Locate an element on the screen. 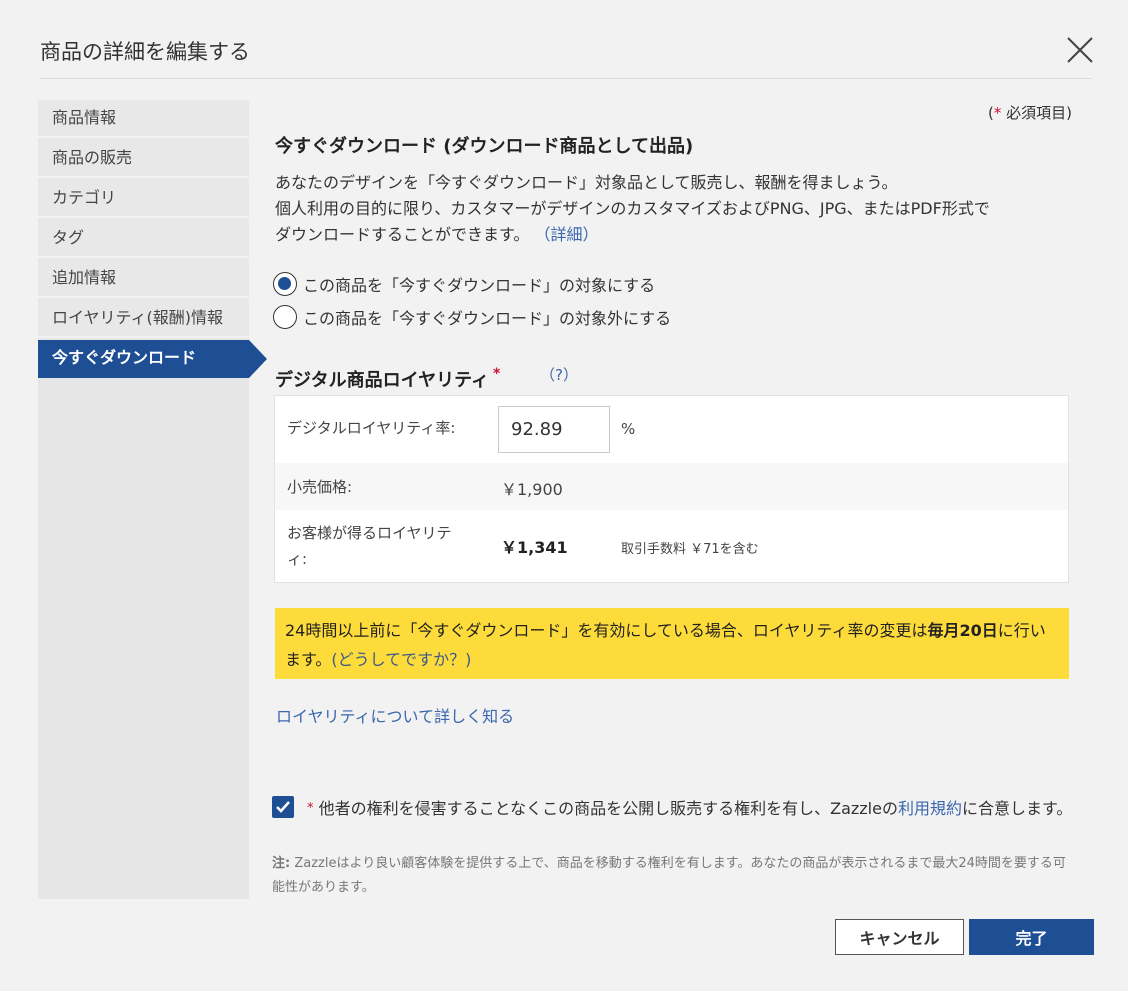 The image size is (1128, 991). agreement-checkbox is located at coordinates (283, 807).